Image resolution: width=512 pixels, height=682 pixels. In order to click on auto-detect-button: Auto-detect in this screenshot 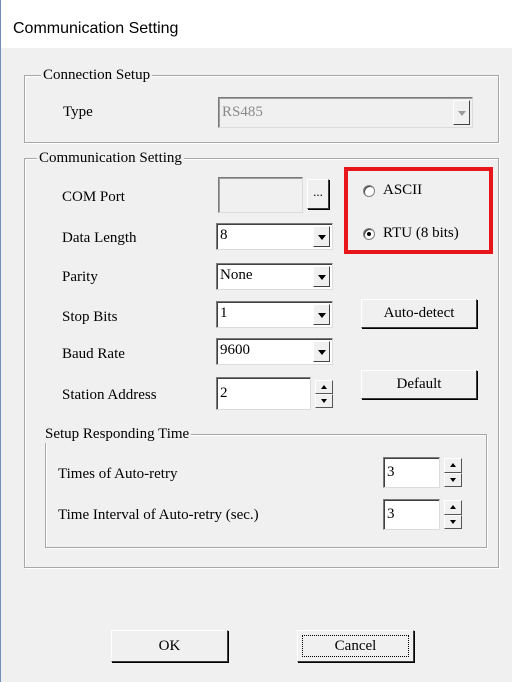, I will do `click(419, 313)`.